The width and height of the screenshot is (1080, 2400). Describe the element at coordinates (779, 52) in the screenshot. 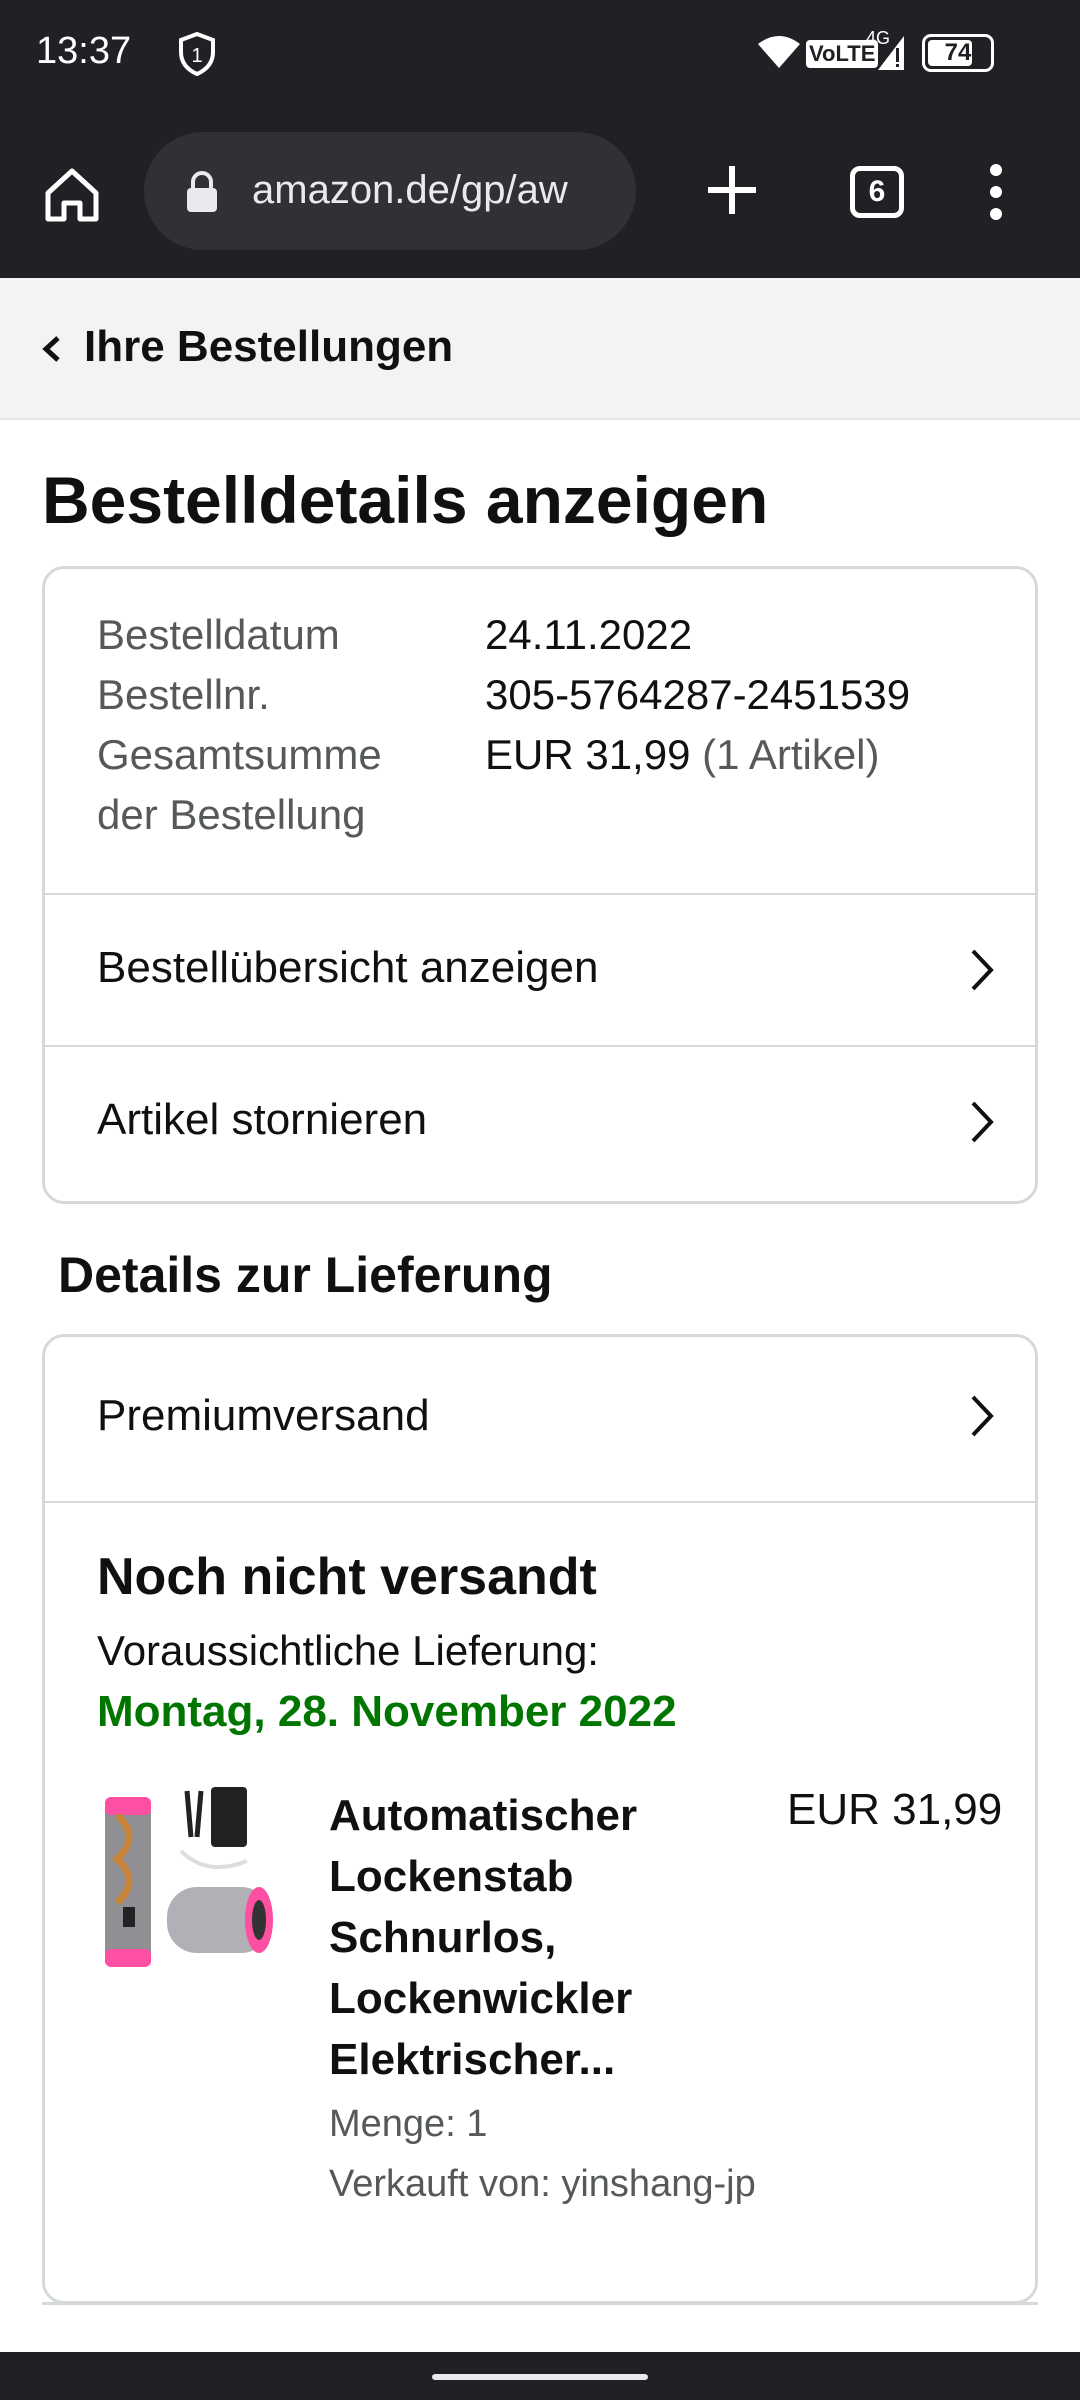

I see `wifi-icon` at that location.